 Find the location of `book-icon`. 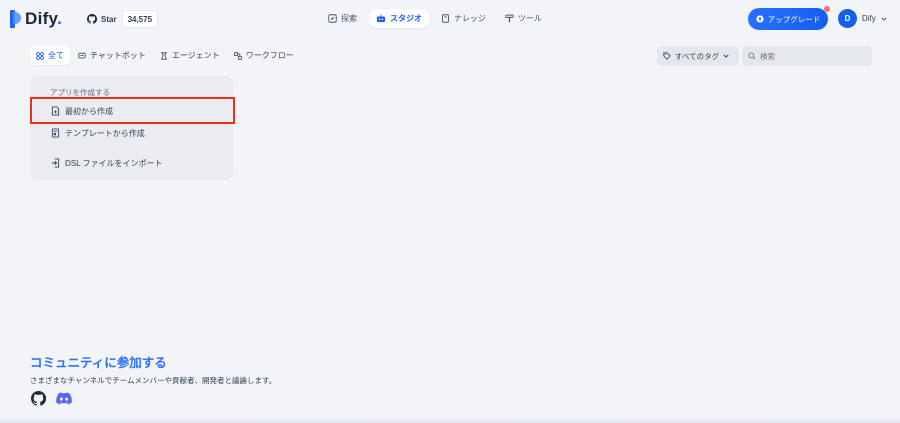

book-icon is located at coordinates (445, 18).